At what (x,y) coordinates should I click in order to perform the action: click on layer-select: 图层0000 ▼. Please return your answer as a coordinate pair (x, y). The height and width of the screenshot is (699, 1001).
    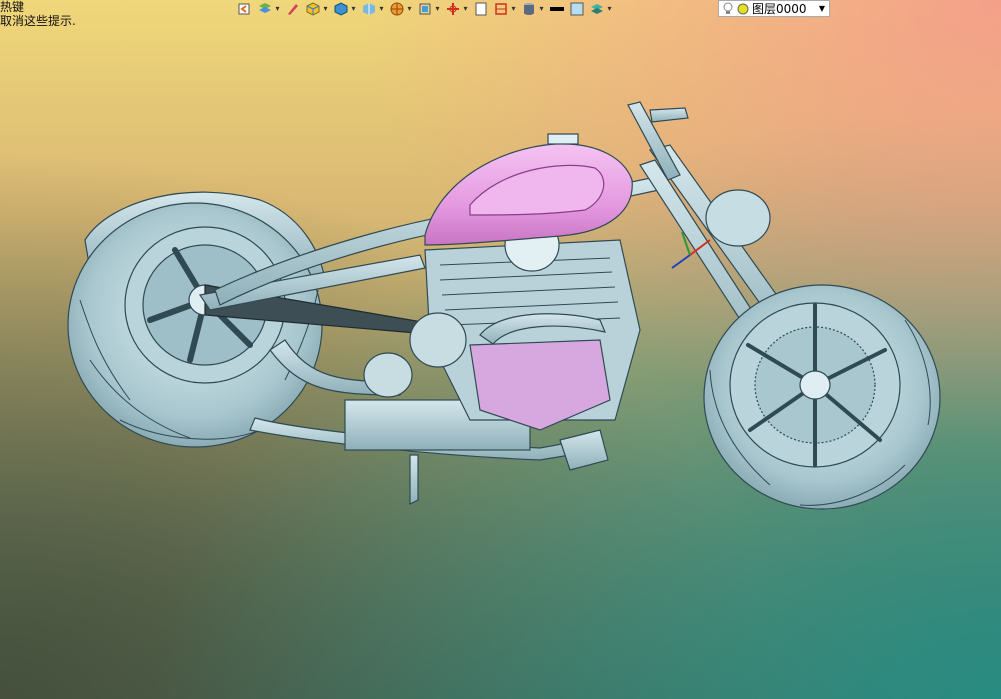
    Looking at the image, I should click on (774, 8).